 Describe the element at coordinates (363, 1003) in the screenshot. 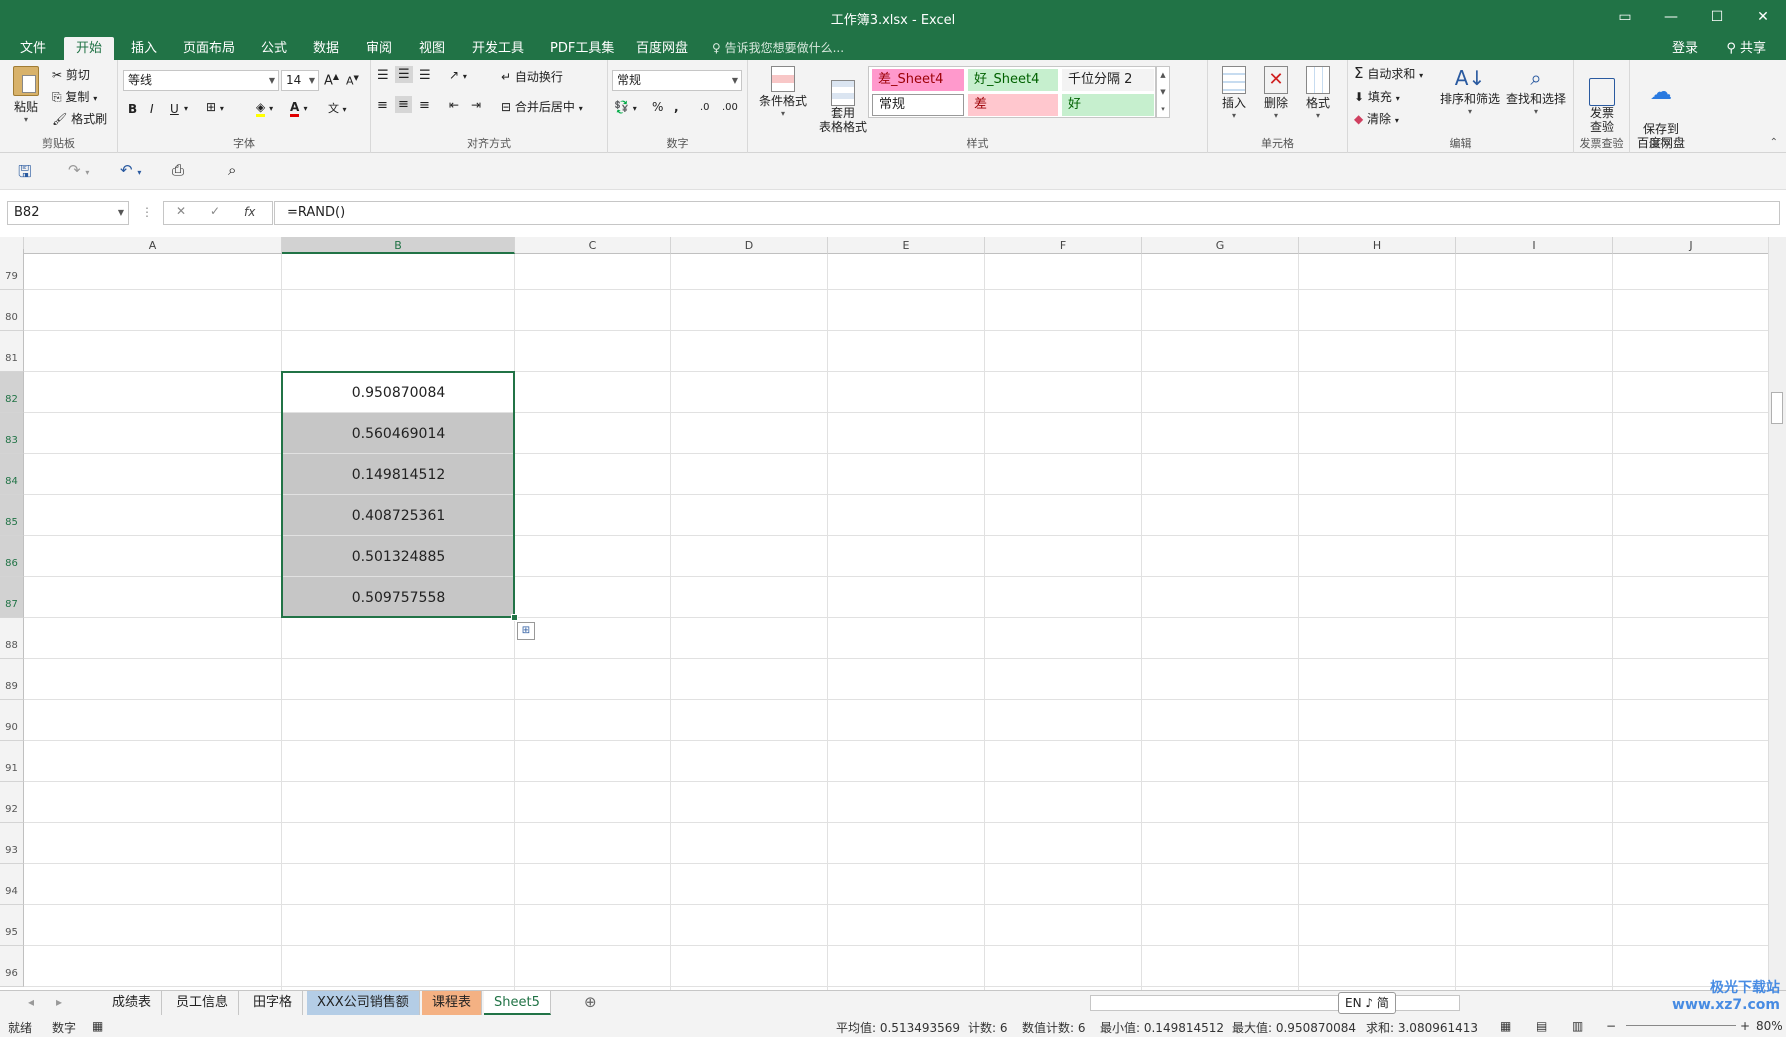

I see `sheet-tab: XXX公司销售额` at that location.